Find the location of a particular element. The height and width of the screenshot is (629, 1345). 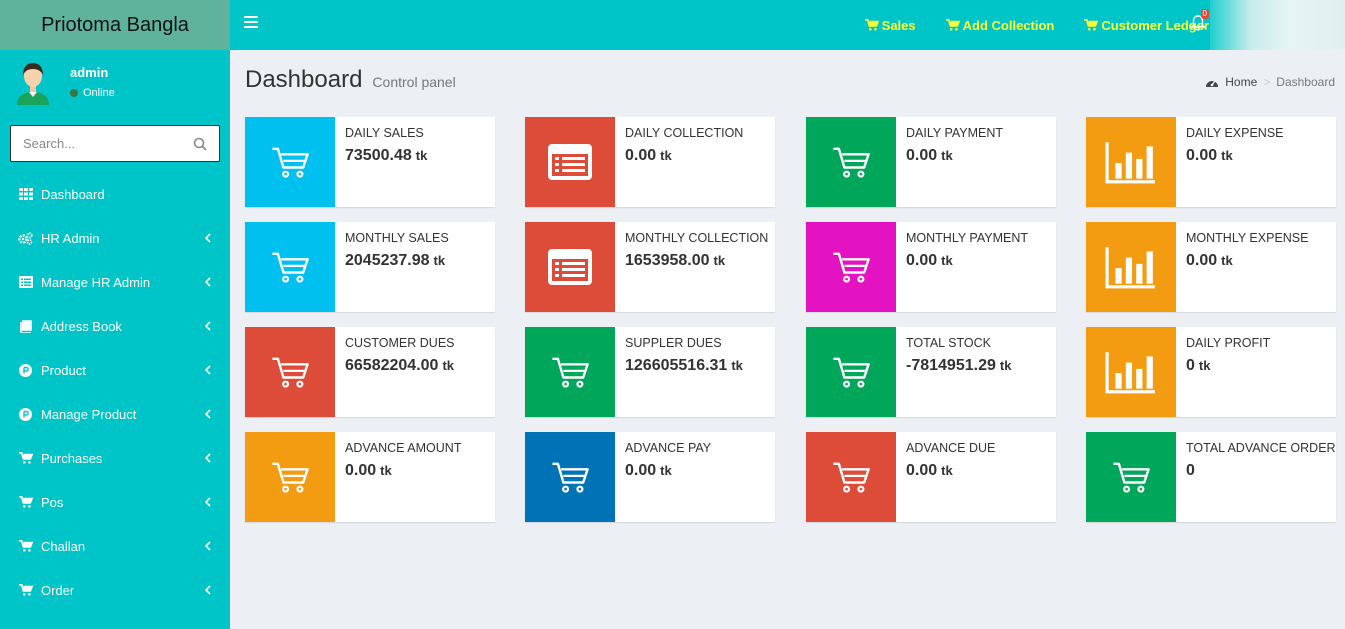

search-input is located at coordinates (96, 143).